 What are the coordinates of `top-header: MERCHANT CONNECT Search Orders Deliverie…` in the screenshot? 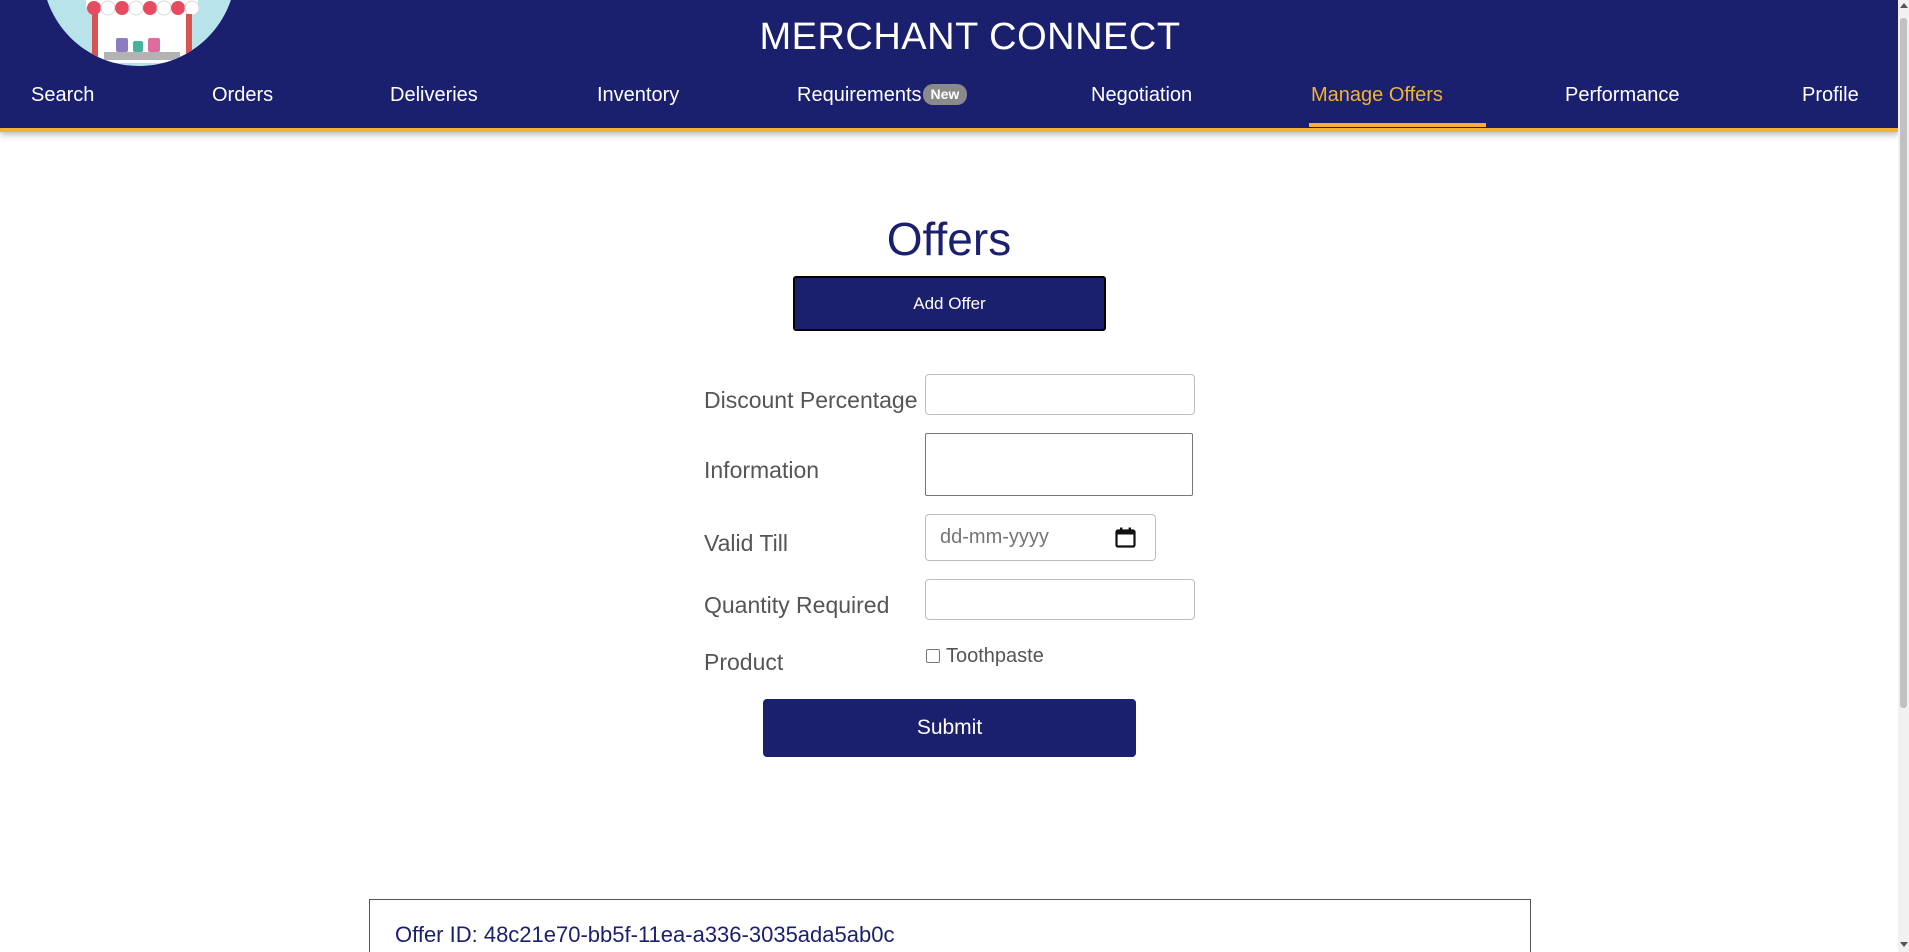 It's located at (949, 66).